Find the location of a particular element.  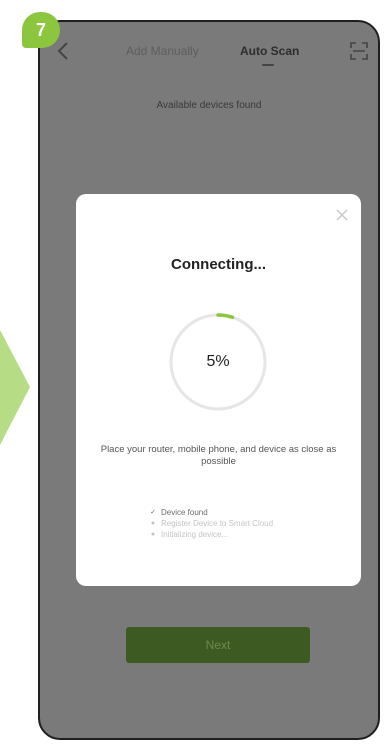

step-label: Register Device to Smart Cloud is located at coordinates (217, 523).